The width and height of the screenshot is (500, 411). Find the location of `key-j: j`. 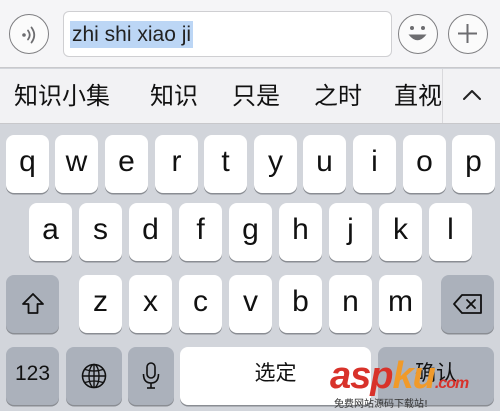

key-j: j is located at coordinates (350, 232).